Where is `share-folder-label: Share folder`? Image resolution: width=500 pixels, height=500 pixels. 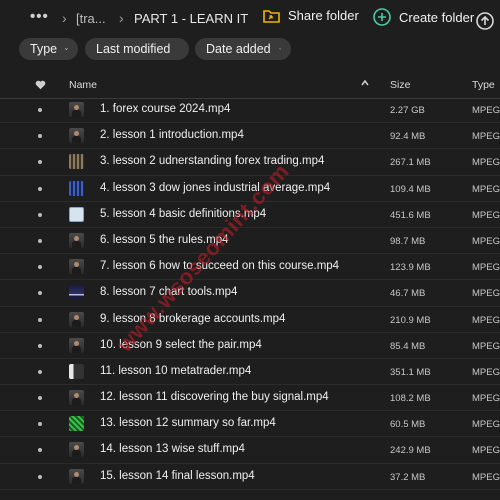
share-folder-label: Share folder is located at coordinates (323, 15).